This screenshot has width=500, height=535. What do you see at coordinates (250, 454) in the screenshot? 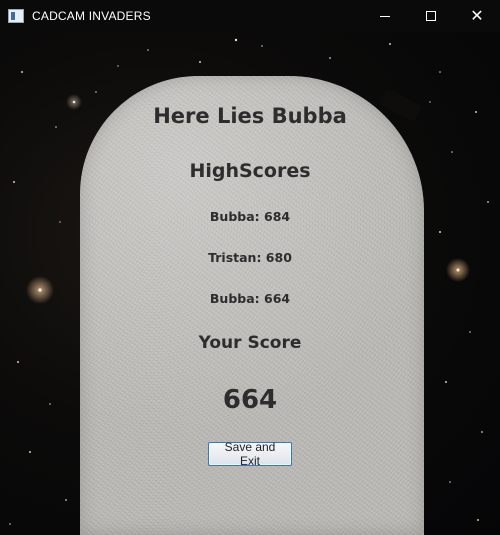
I see `save-and-exit-button: Save and Exit` at bounding box center [250, 454].